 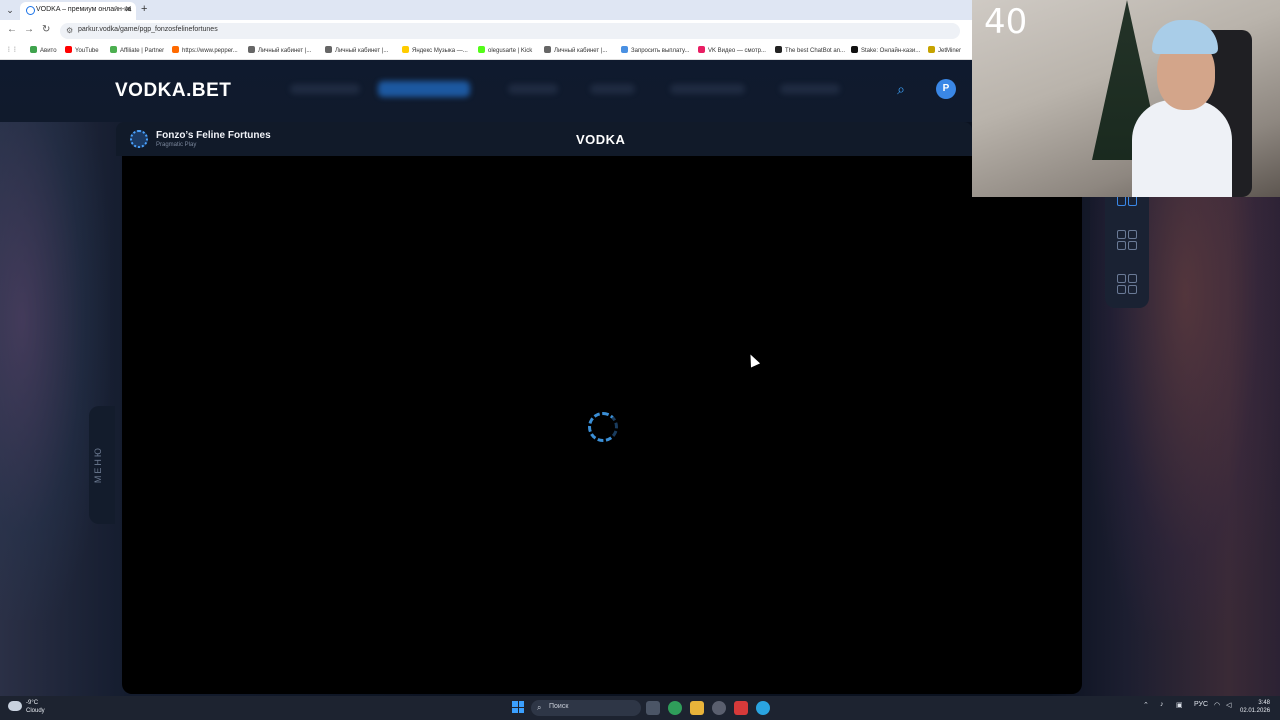 I want to click on browser-tab-active: VODKA – премиум онлайн-ка ✕, so click(x=78, y=11).